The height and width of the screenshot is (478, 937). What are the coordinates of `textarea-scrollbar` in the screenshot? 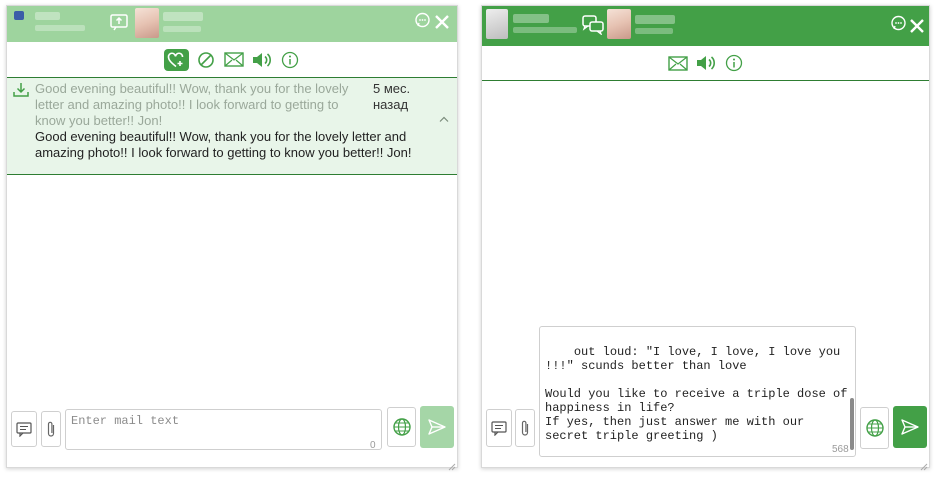 It's located at (852, 424).